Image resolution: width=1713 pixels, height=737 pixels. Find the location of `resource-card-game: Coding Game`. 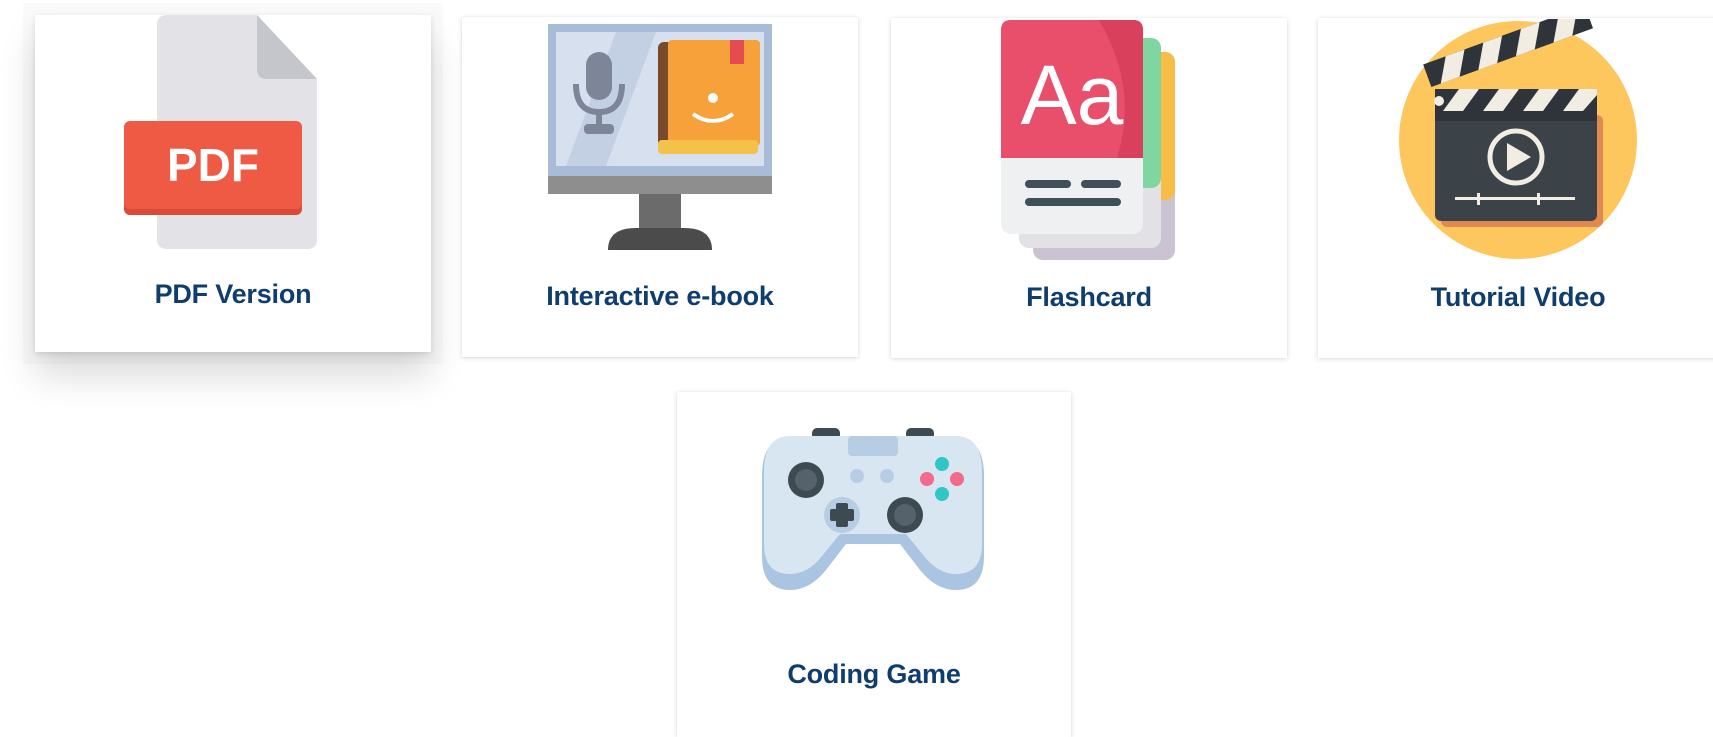

resource-card-game: Coding Game is located at coordinates (874, 564).